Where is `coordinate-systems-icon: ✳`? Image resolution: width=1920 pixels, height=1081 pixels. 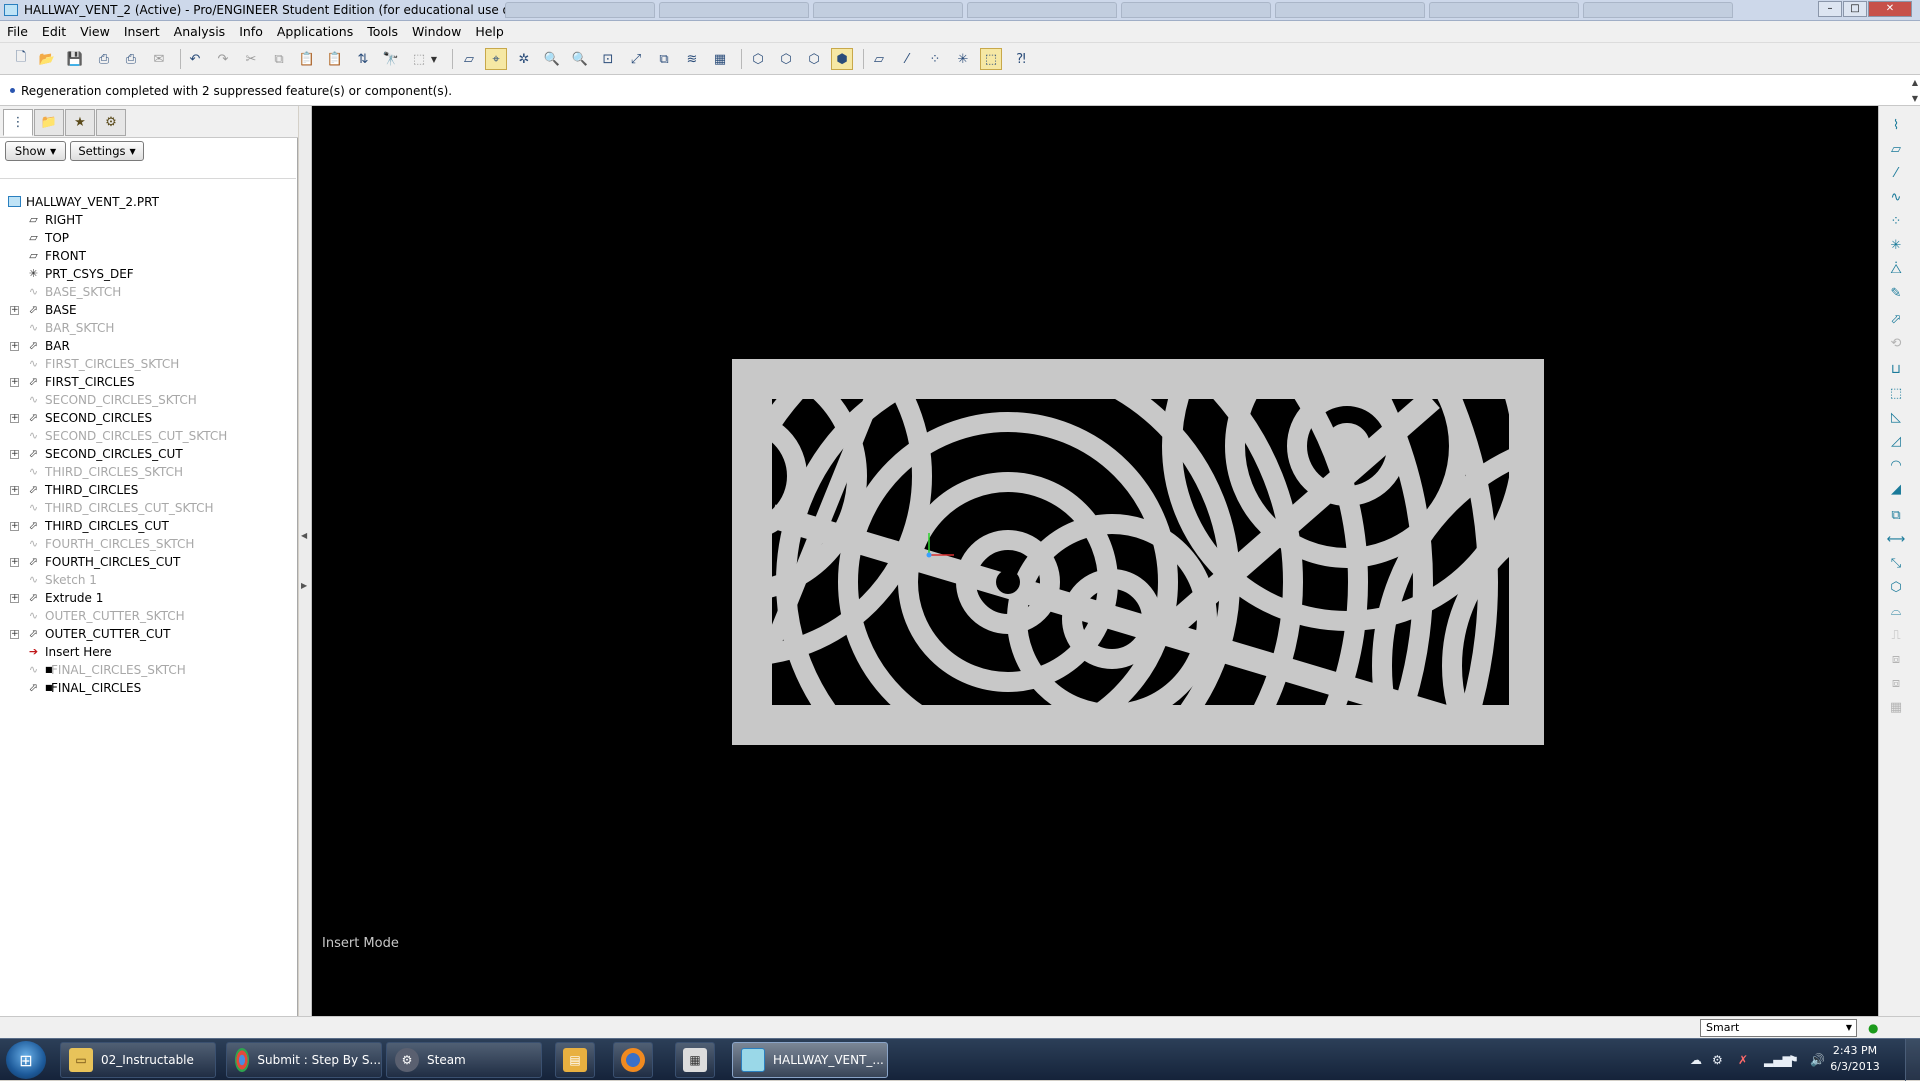 coordinate-systems-icon: ✳ is located at coordinates (963, 59).